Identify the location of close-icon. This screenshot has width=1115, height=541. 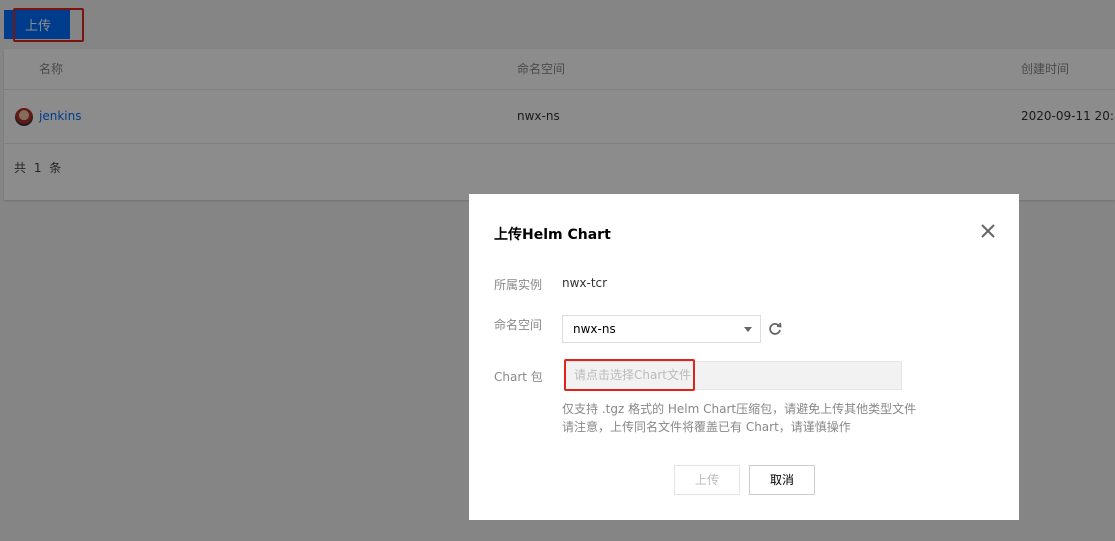
(988, 231).